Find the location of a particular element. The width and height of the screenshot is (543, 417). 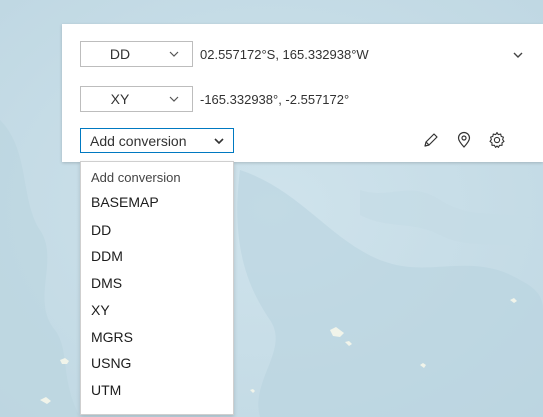

dropdown-option-utm: UTM is located at coordinates (157, 390).